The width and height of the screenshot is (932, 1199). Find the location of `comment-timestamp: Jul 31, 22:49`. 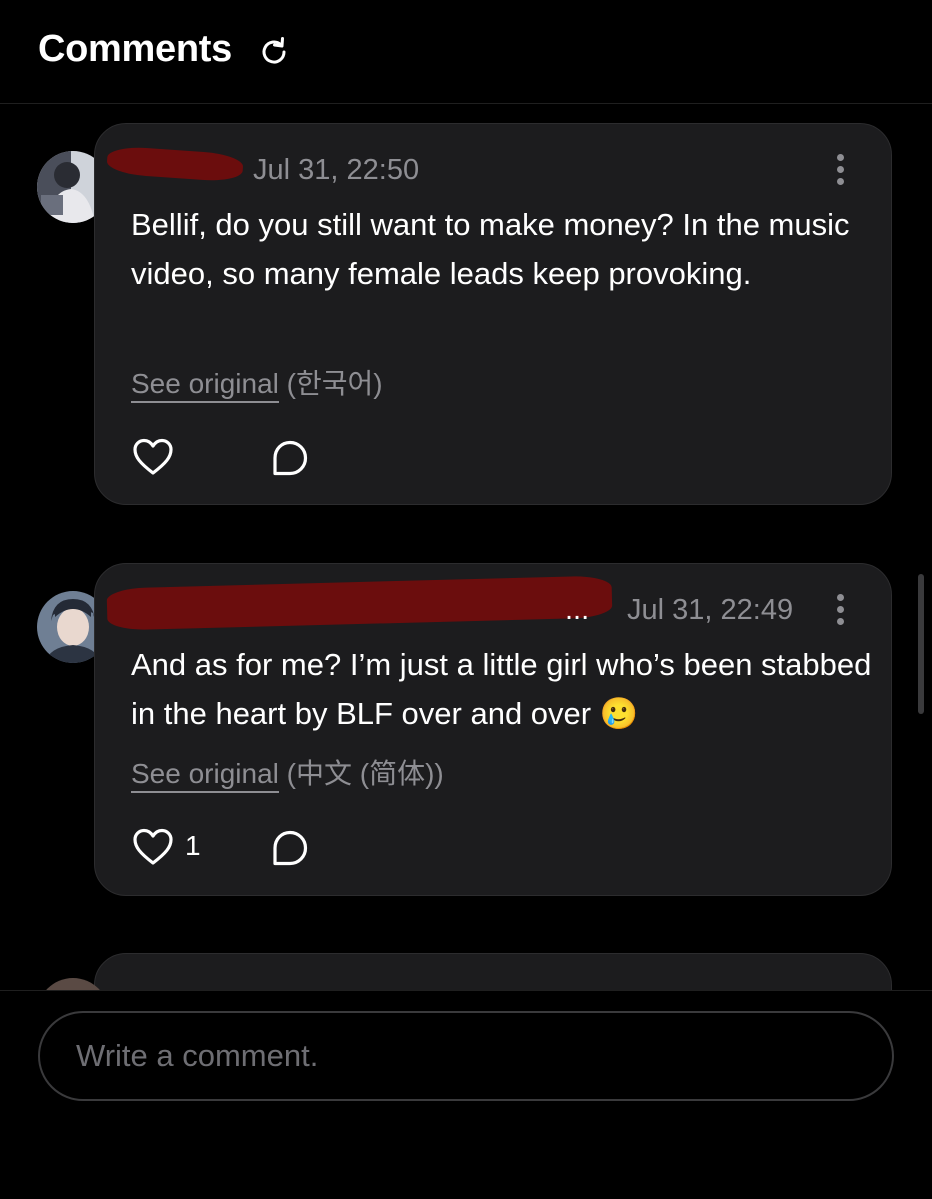

comment-timestamp: Jul 31, 22:49 is located at coordinates (710, 610).